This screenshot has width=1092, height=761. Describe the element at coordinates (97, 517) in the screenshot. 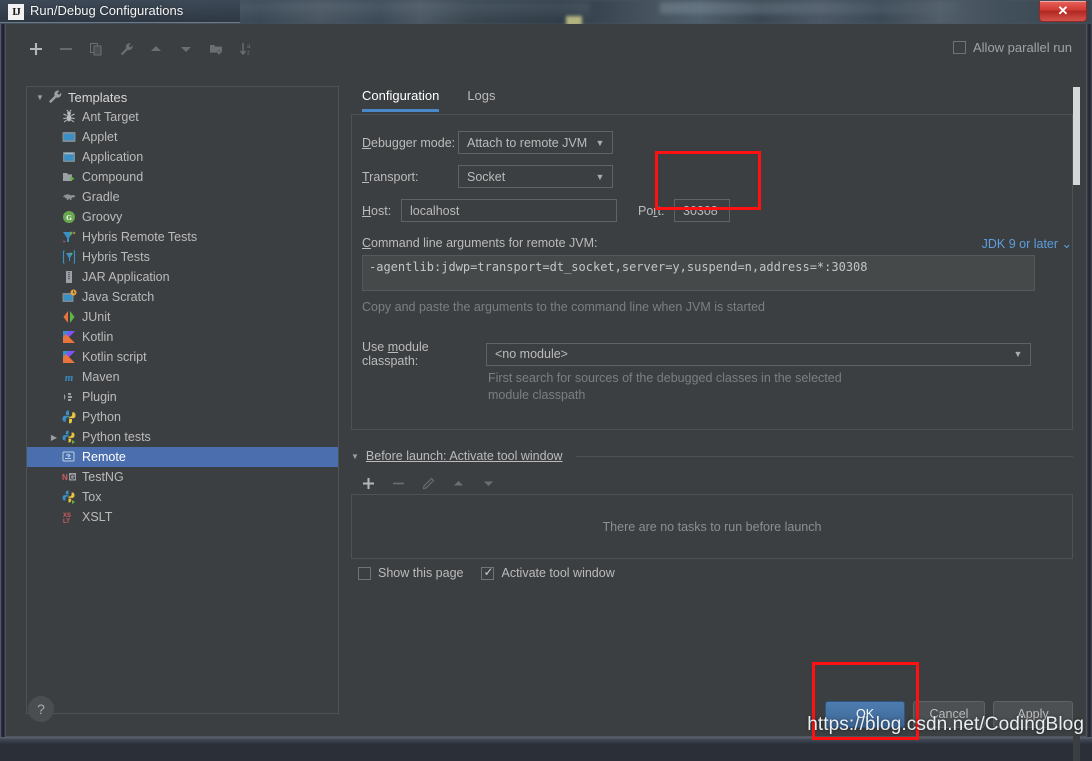

I see `tree-item-label: XSLT` at that location.